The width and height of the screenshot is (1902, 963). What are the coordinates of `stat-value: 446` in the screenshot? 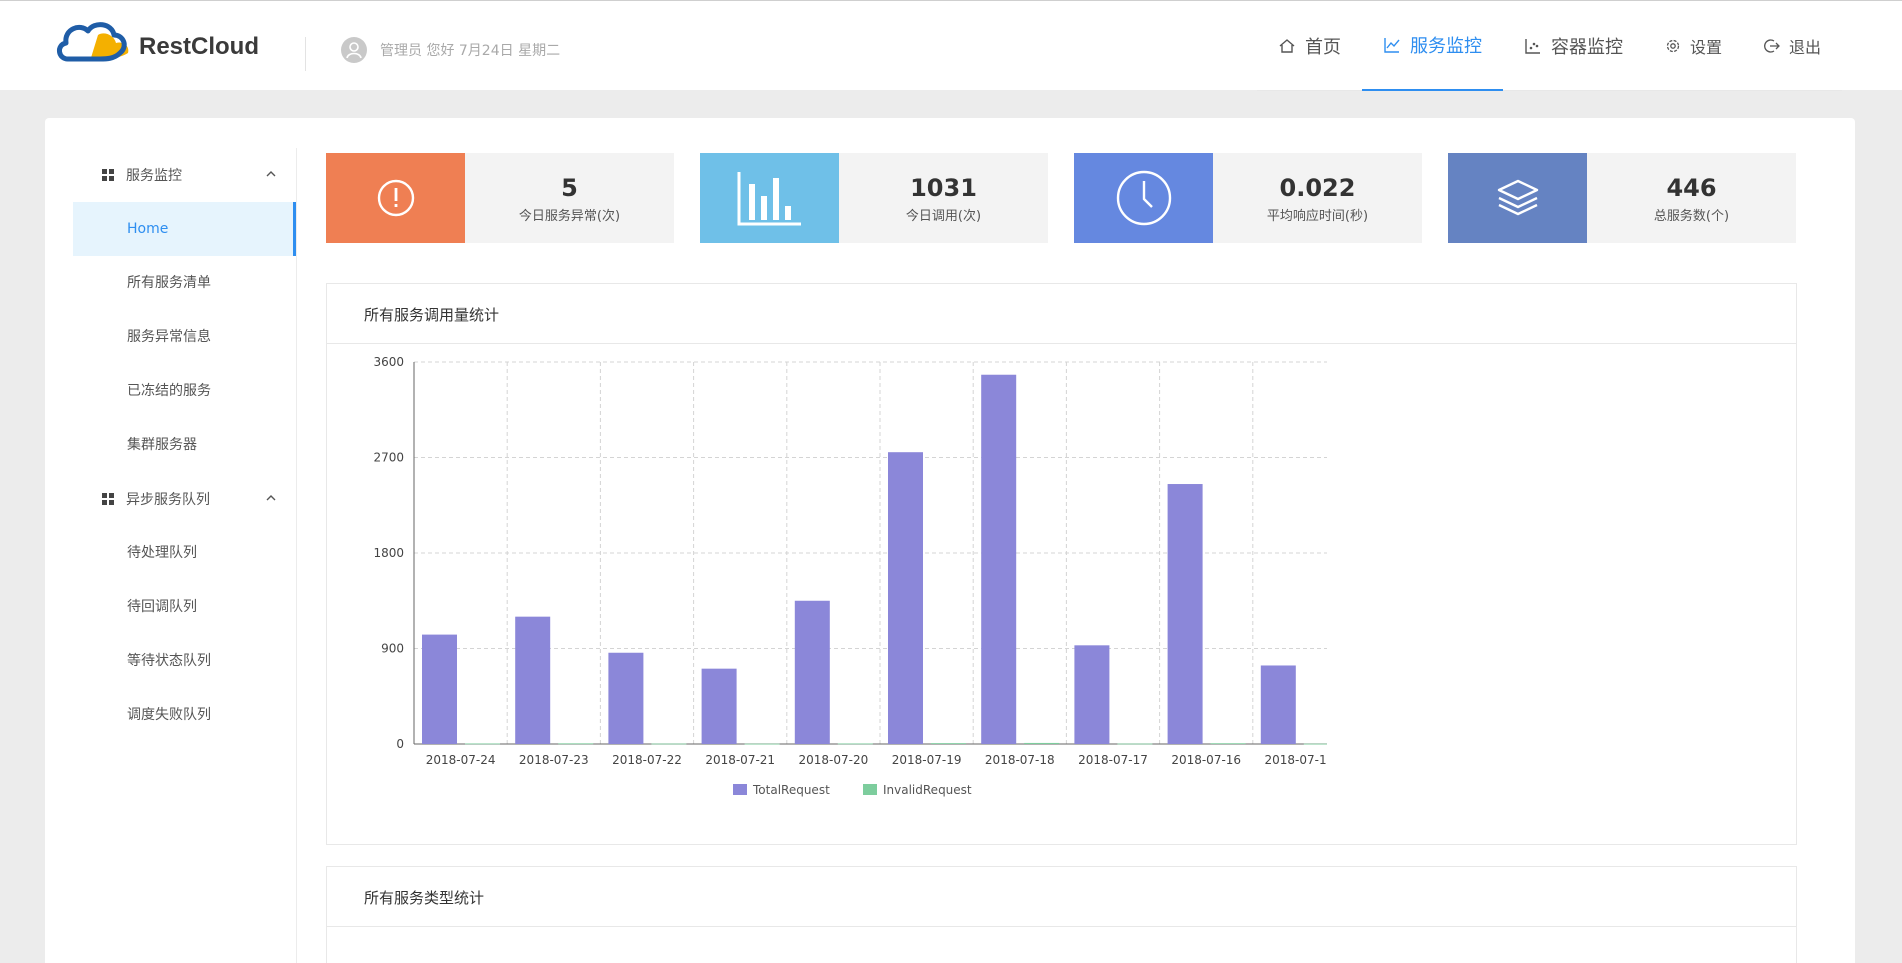 It's located at (1691, 187).